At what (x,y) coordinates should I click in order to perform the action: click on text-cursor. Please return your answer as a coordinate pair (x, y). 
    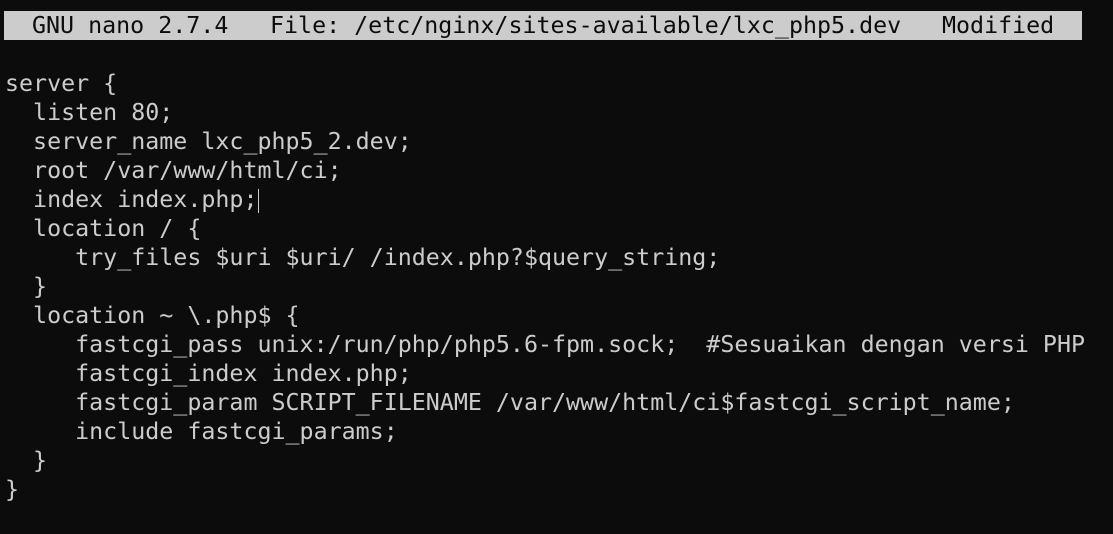
    Looking at the image, I should click on (259, 200).